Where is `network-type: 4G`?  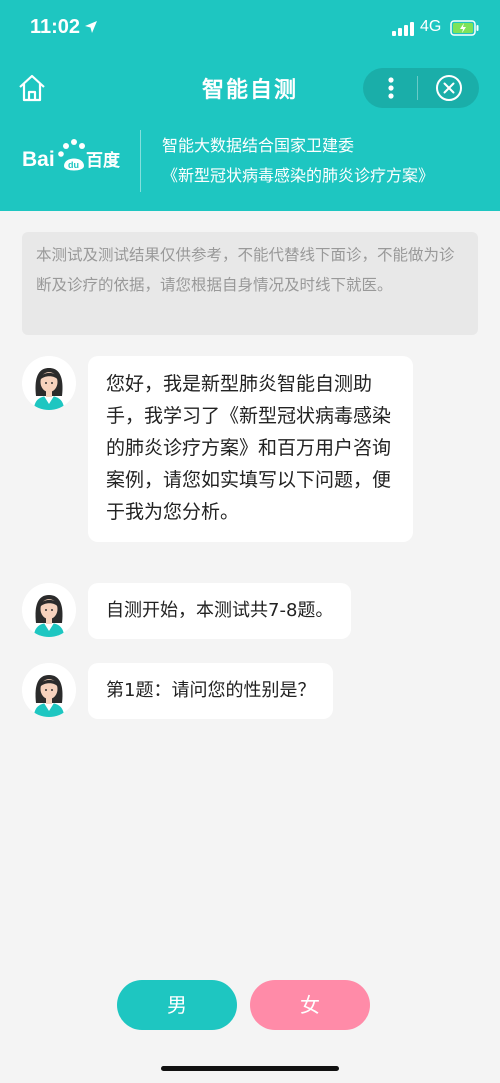
network-type: 4G is located at coordinates (431, 26).